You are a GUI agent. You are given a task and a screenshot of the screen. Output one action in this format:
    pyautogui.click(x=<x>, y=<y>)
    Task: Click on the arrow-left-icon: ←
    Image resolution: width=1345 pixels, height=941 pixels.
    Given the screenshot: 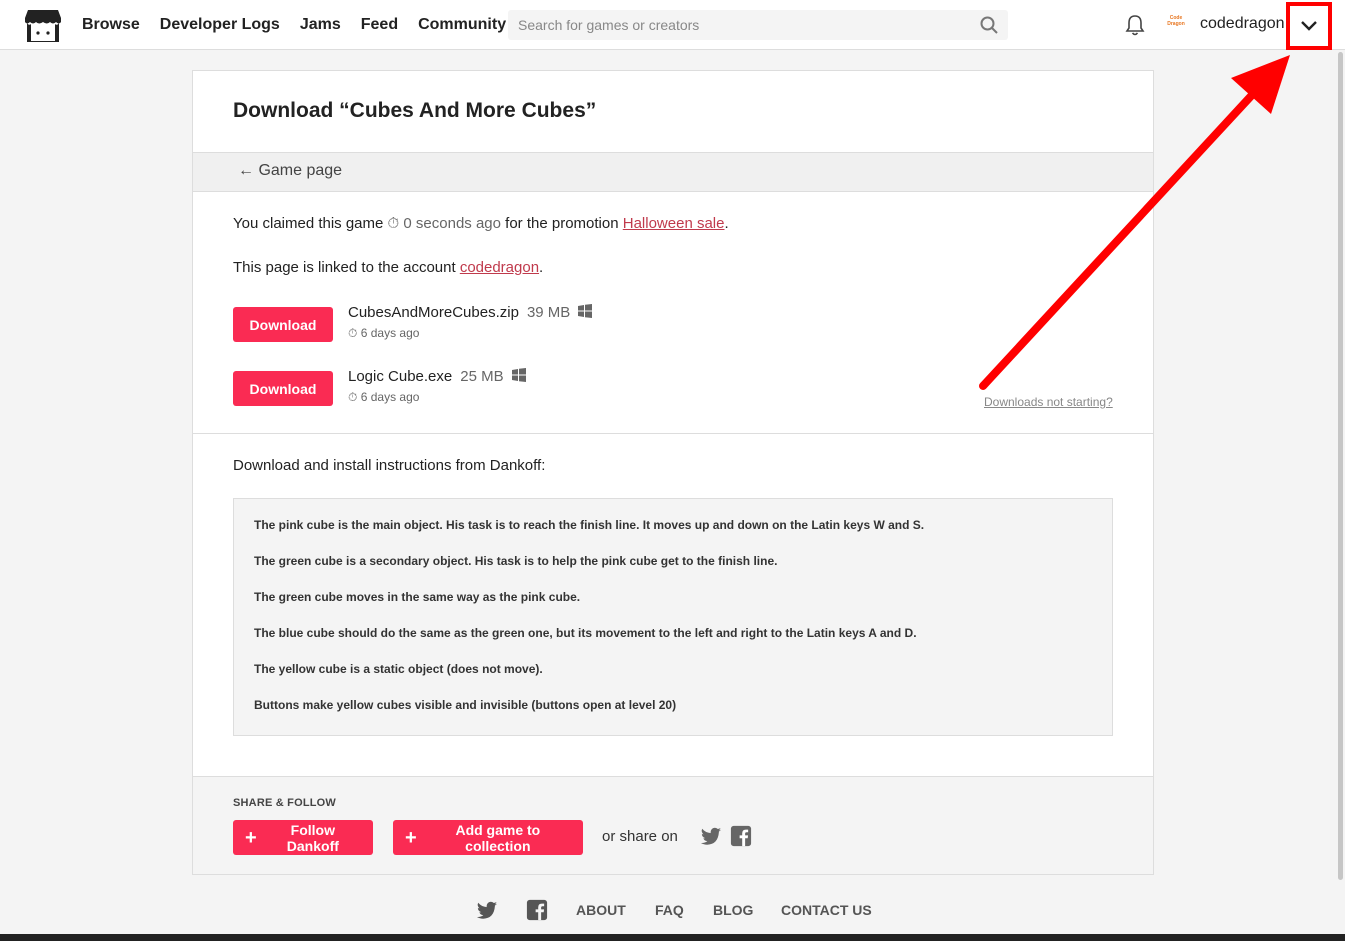 What is the action you would take?
    pyautogui.click(x=246, y=170)
    